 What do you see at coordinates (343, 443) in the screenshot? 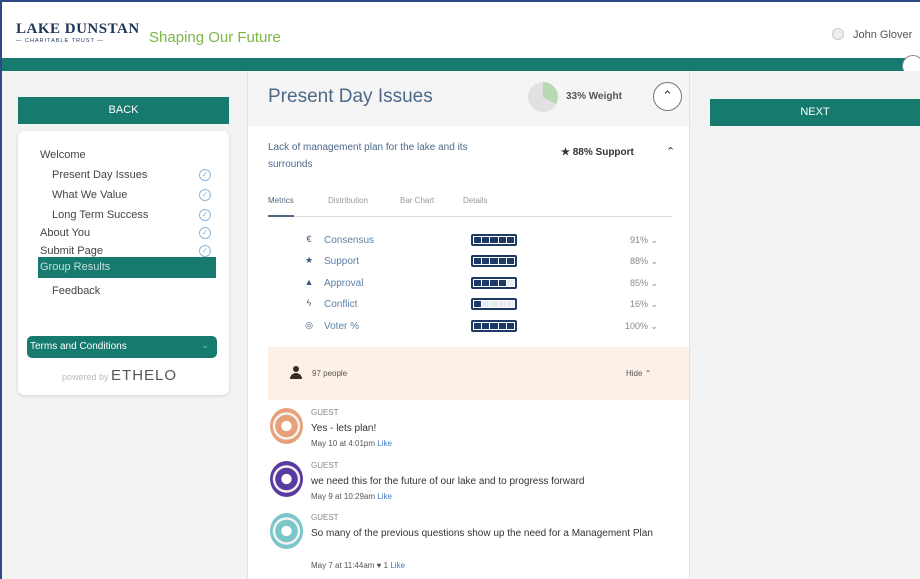
I see `comment-time: May 10 at 4:01pm` at bounding box center [343, 443].